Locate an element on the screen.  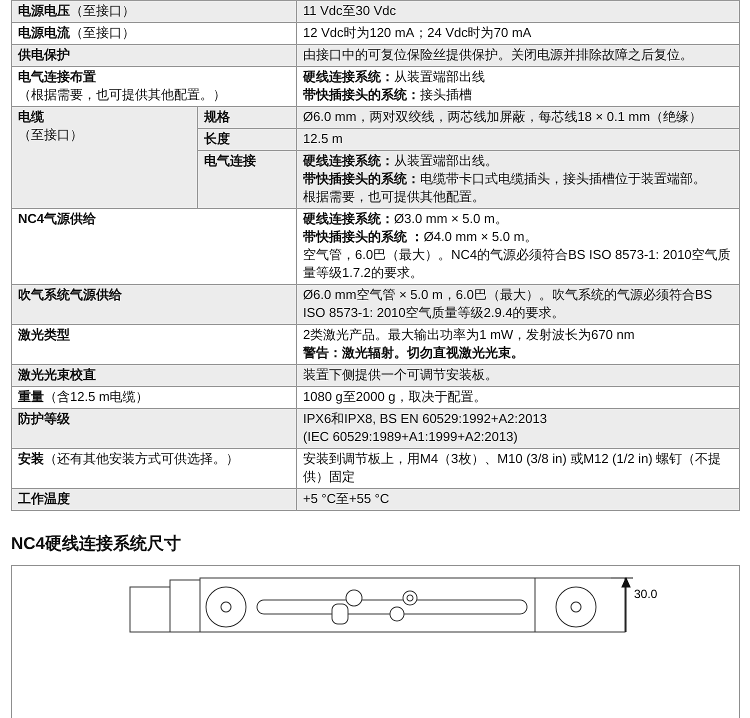
value-cell: Ø6.0 mm空气管 × 5.0 m，6.0巴（最大）。吹气系统的气源必须符合BS ISO 8573-1: 2010空气质量等级2.9.4的要求。 is located at coordinates (518, 305).